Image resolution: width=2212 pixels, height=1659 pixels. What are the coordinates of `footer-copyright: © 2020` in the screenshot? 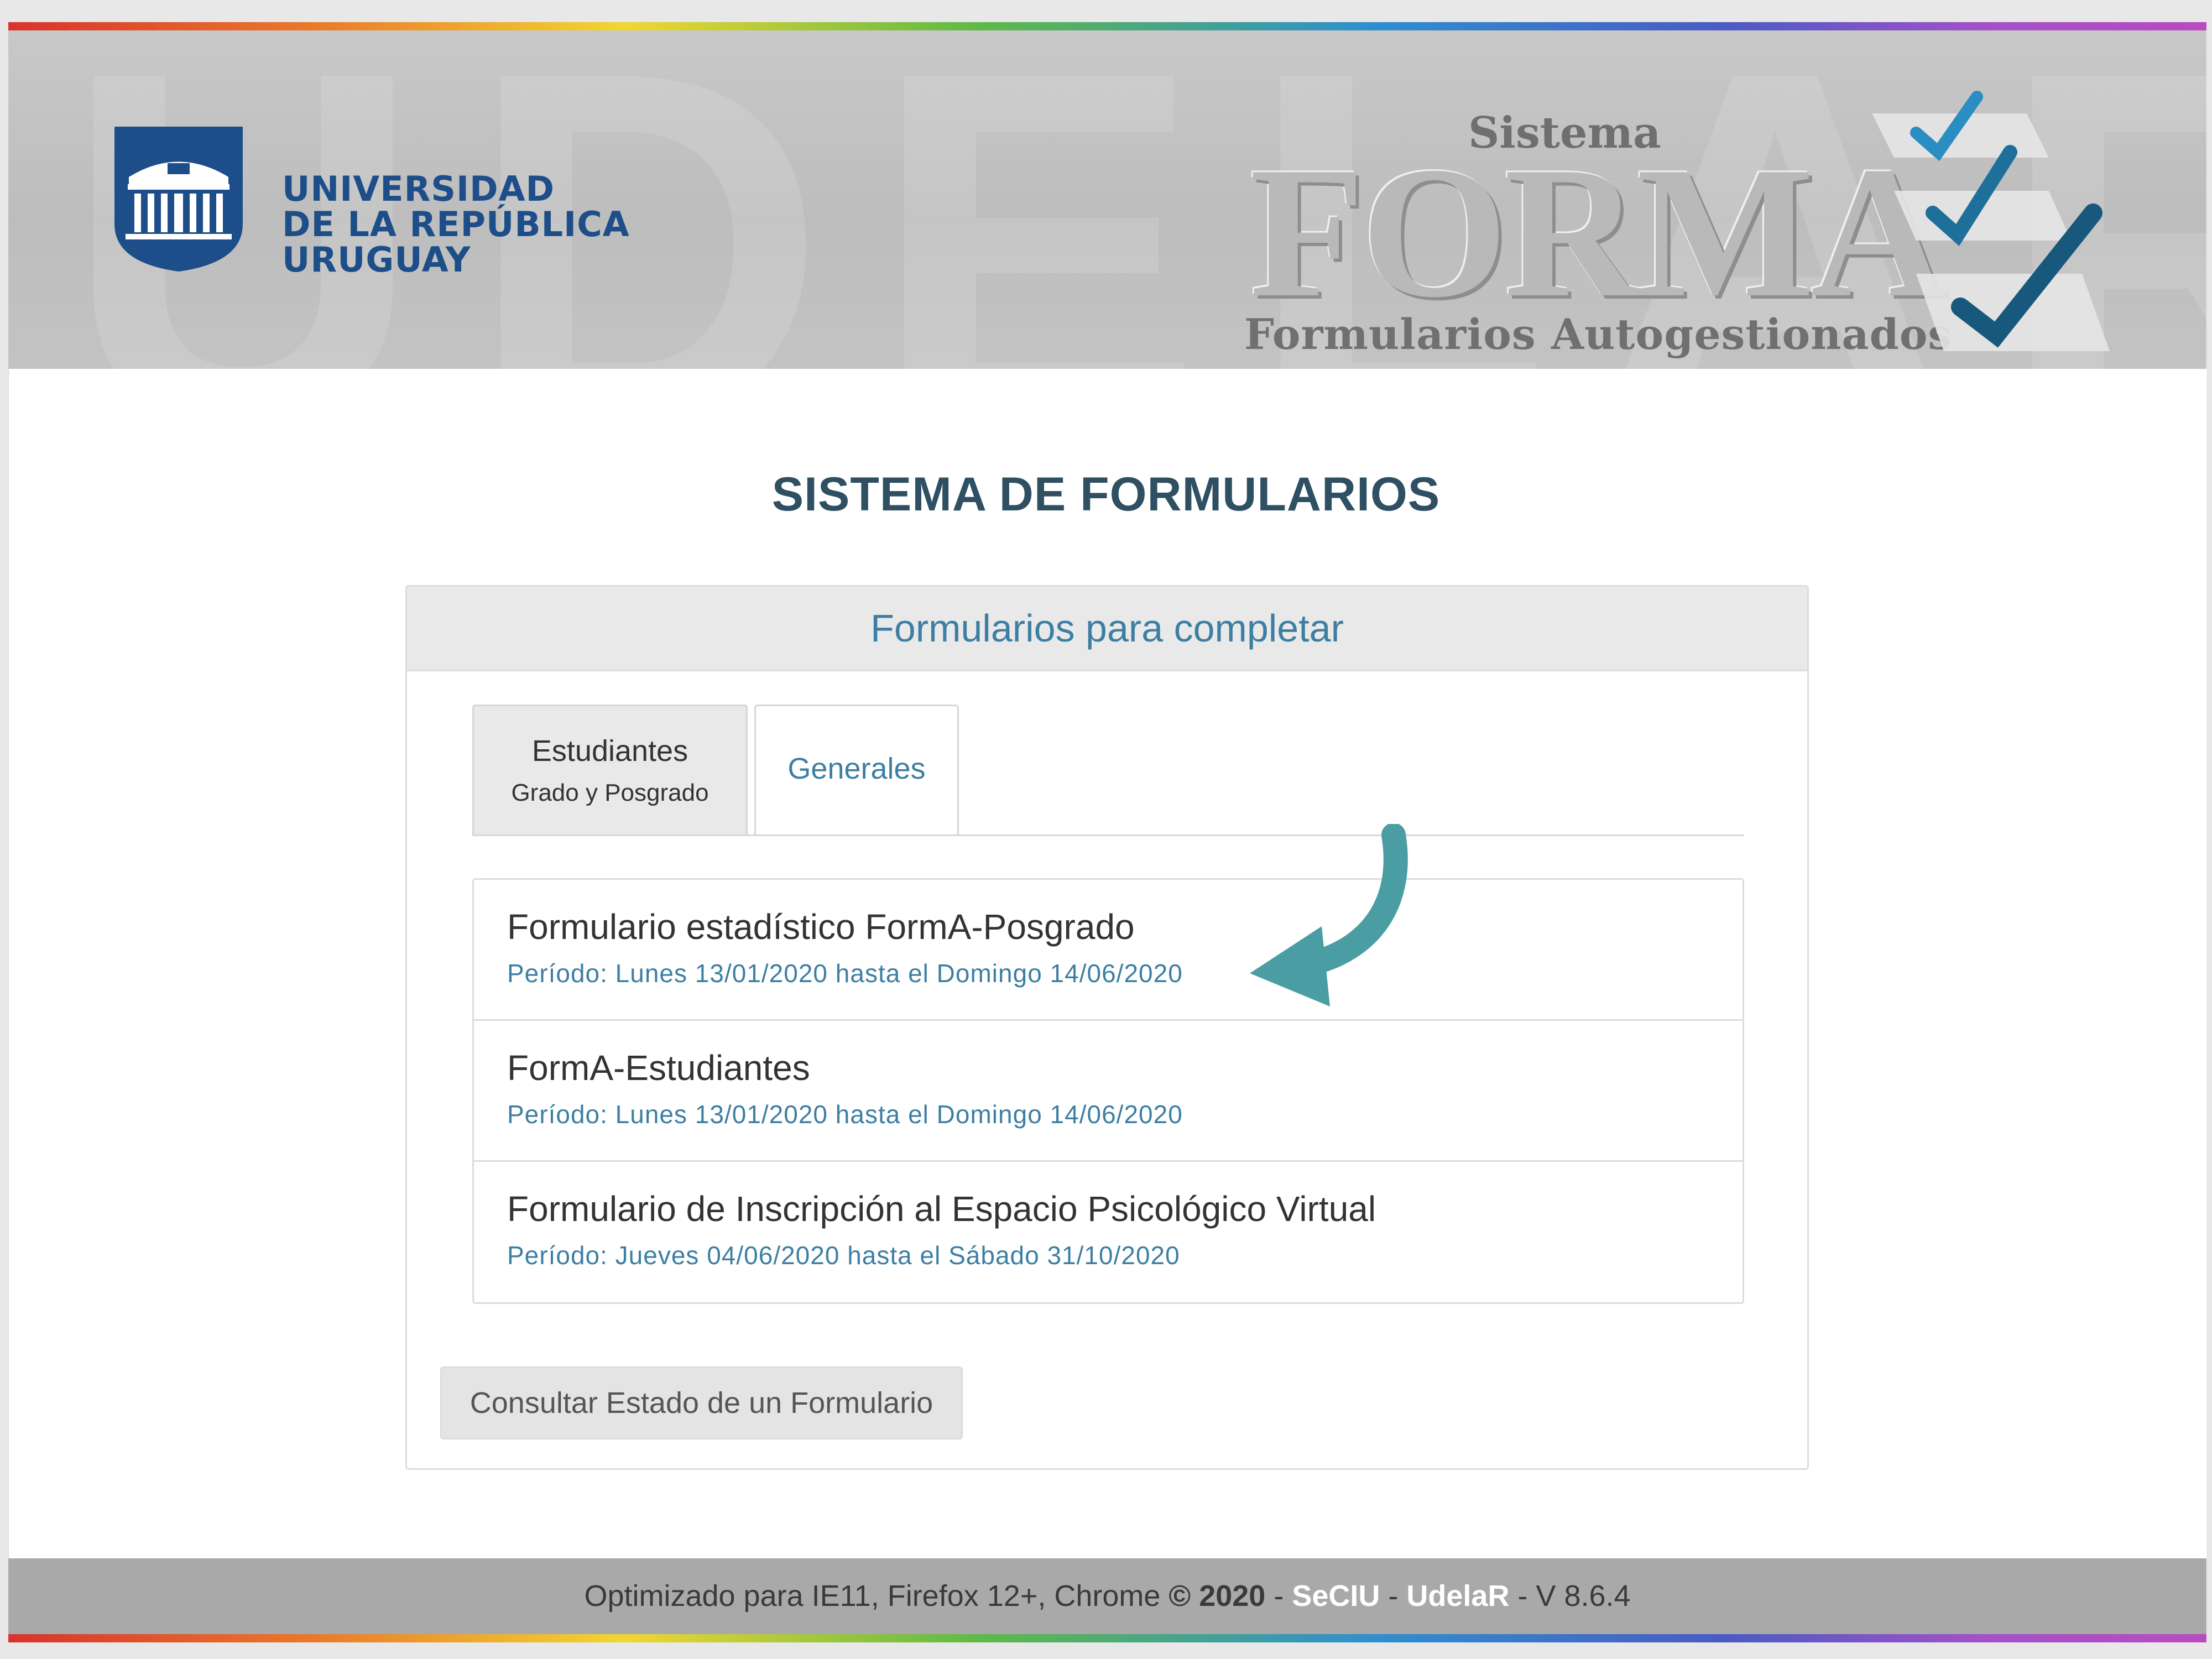 It's located at (1217, 1596).